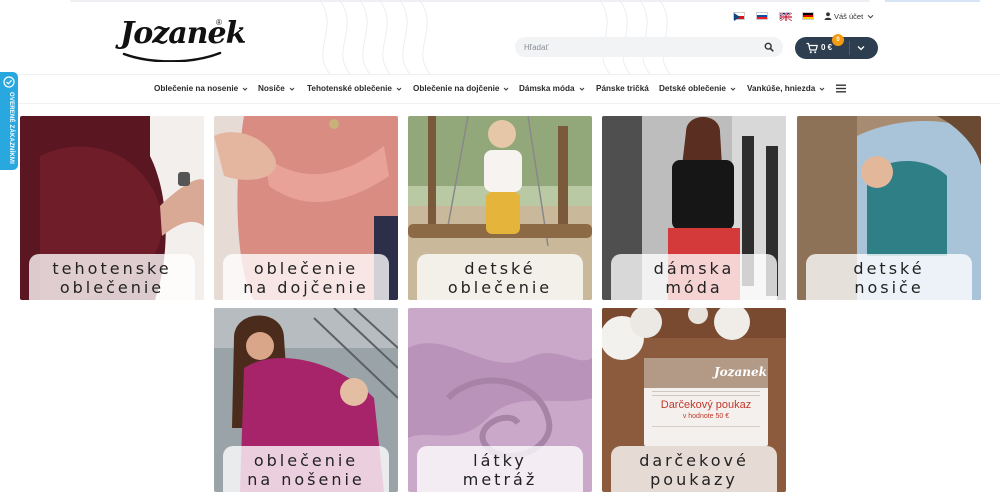 This screenshot has width=1000, height=499. Describe the element at coordinates (635, 47) in the screenshot. I see `search-input` at that location.